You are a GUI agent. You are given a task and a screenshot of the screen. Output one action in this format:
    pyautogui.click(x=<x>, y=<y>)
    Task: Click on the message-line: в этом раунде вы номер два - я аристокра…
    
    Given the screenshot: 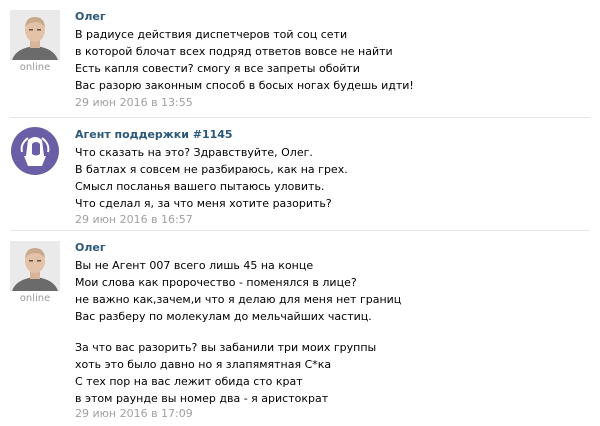 What is the action you would take?
    pyautogui.click(x=202, y=398)
    